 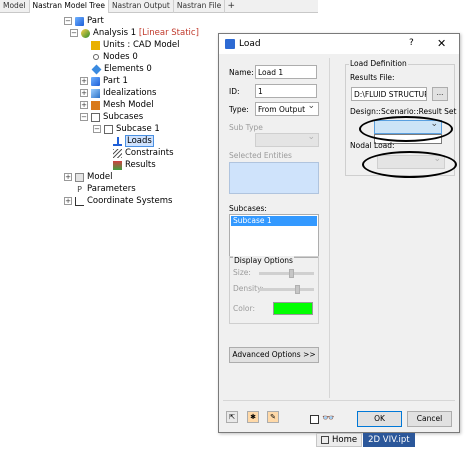 What do you see at coordinates (286, 289) in the screenshot?
I see `density-slider` at bounding box center [286, 289].